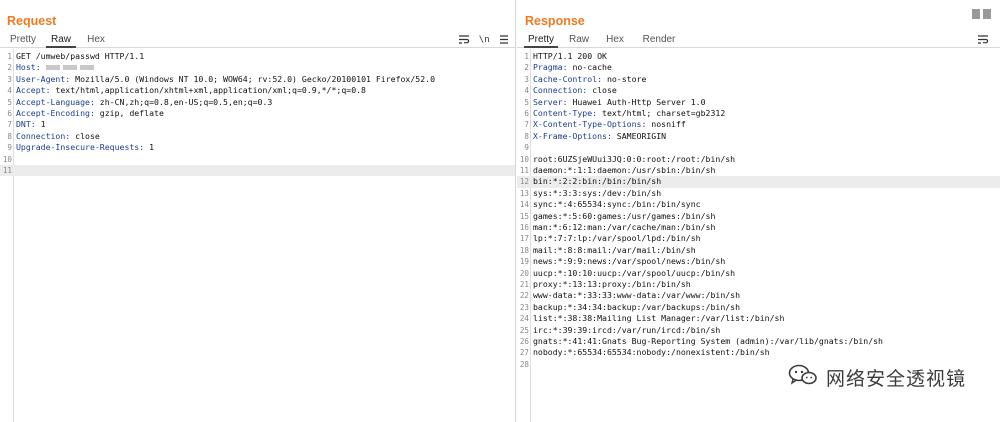  Describe the element at coordinates (666, 124) in the screenshot. I see `header-value: nosniff` at that location.